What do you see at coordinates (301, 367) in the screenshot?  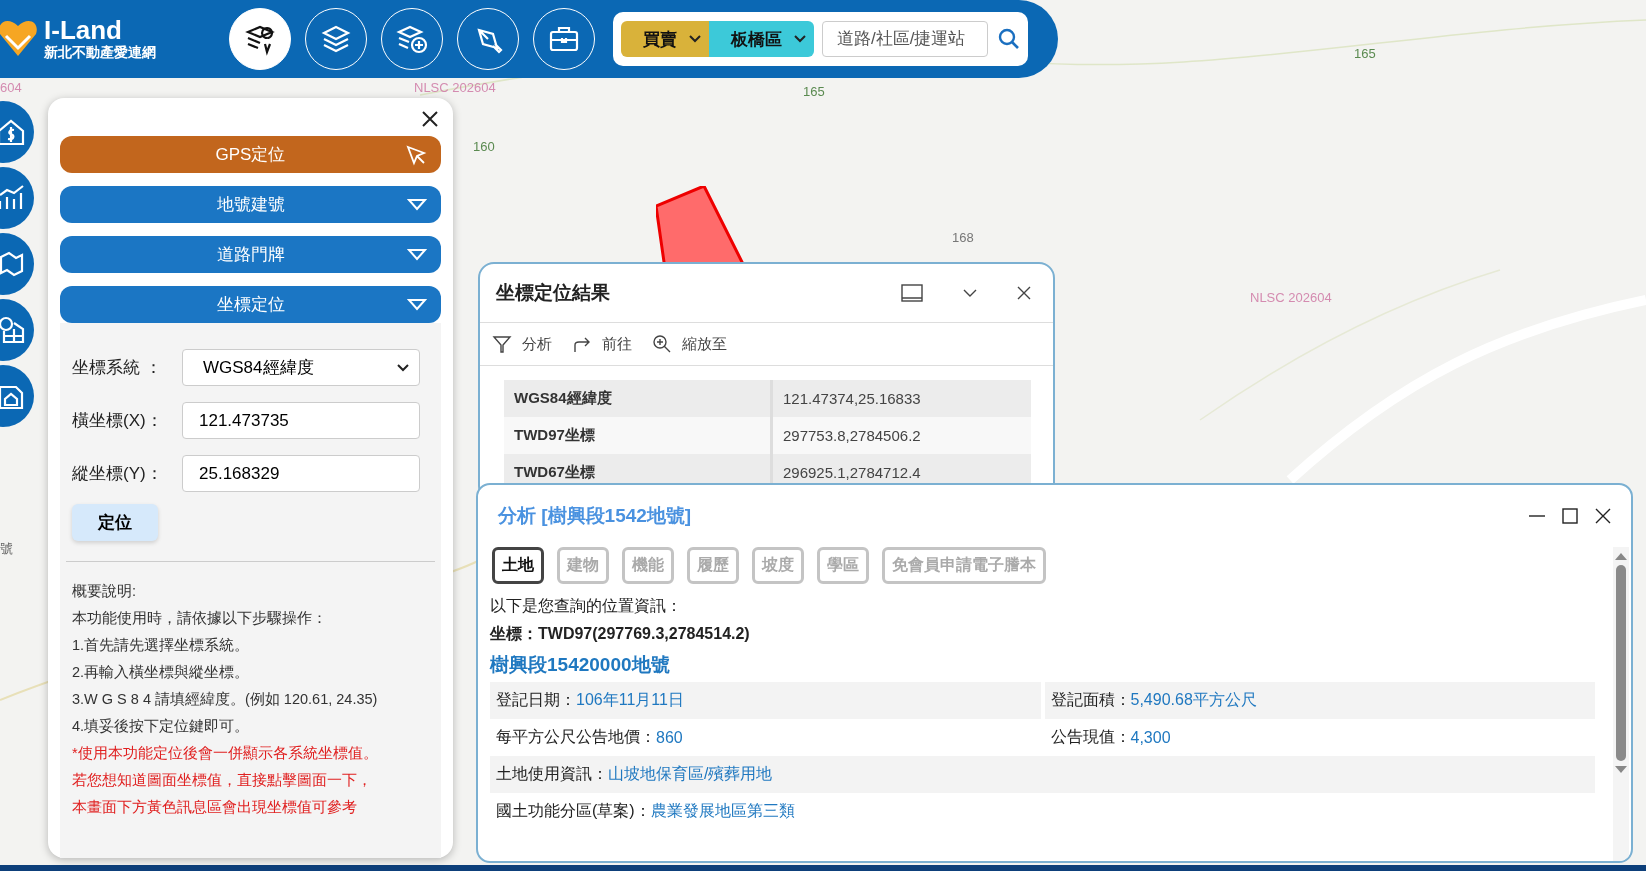 I see `coordinate-system-select: WGS84經緯度` at bounding box center [301, 367].